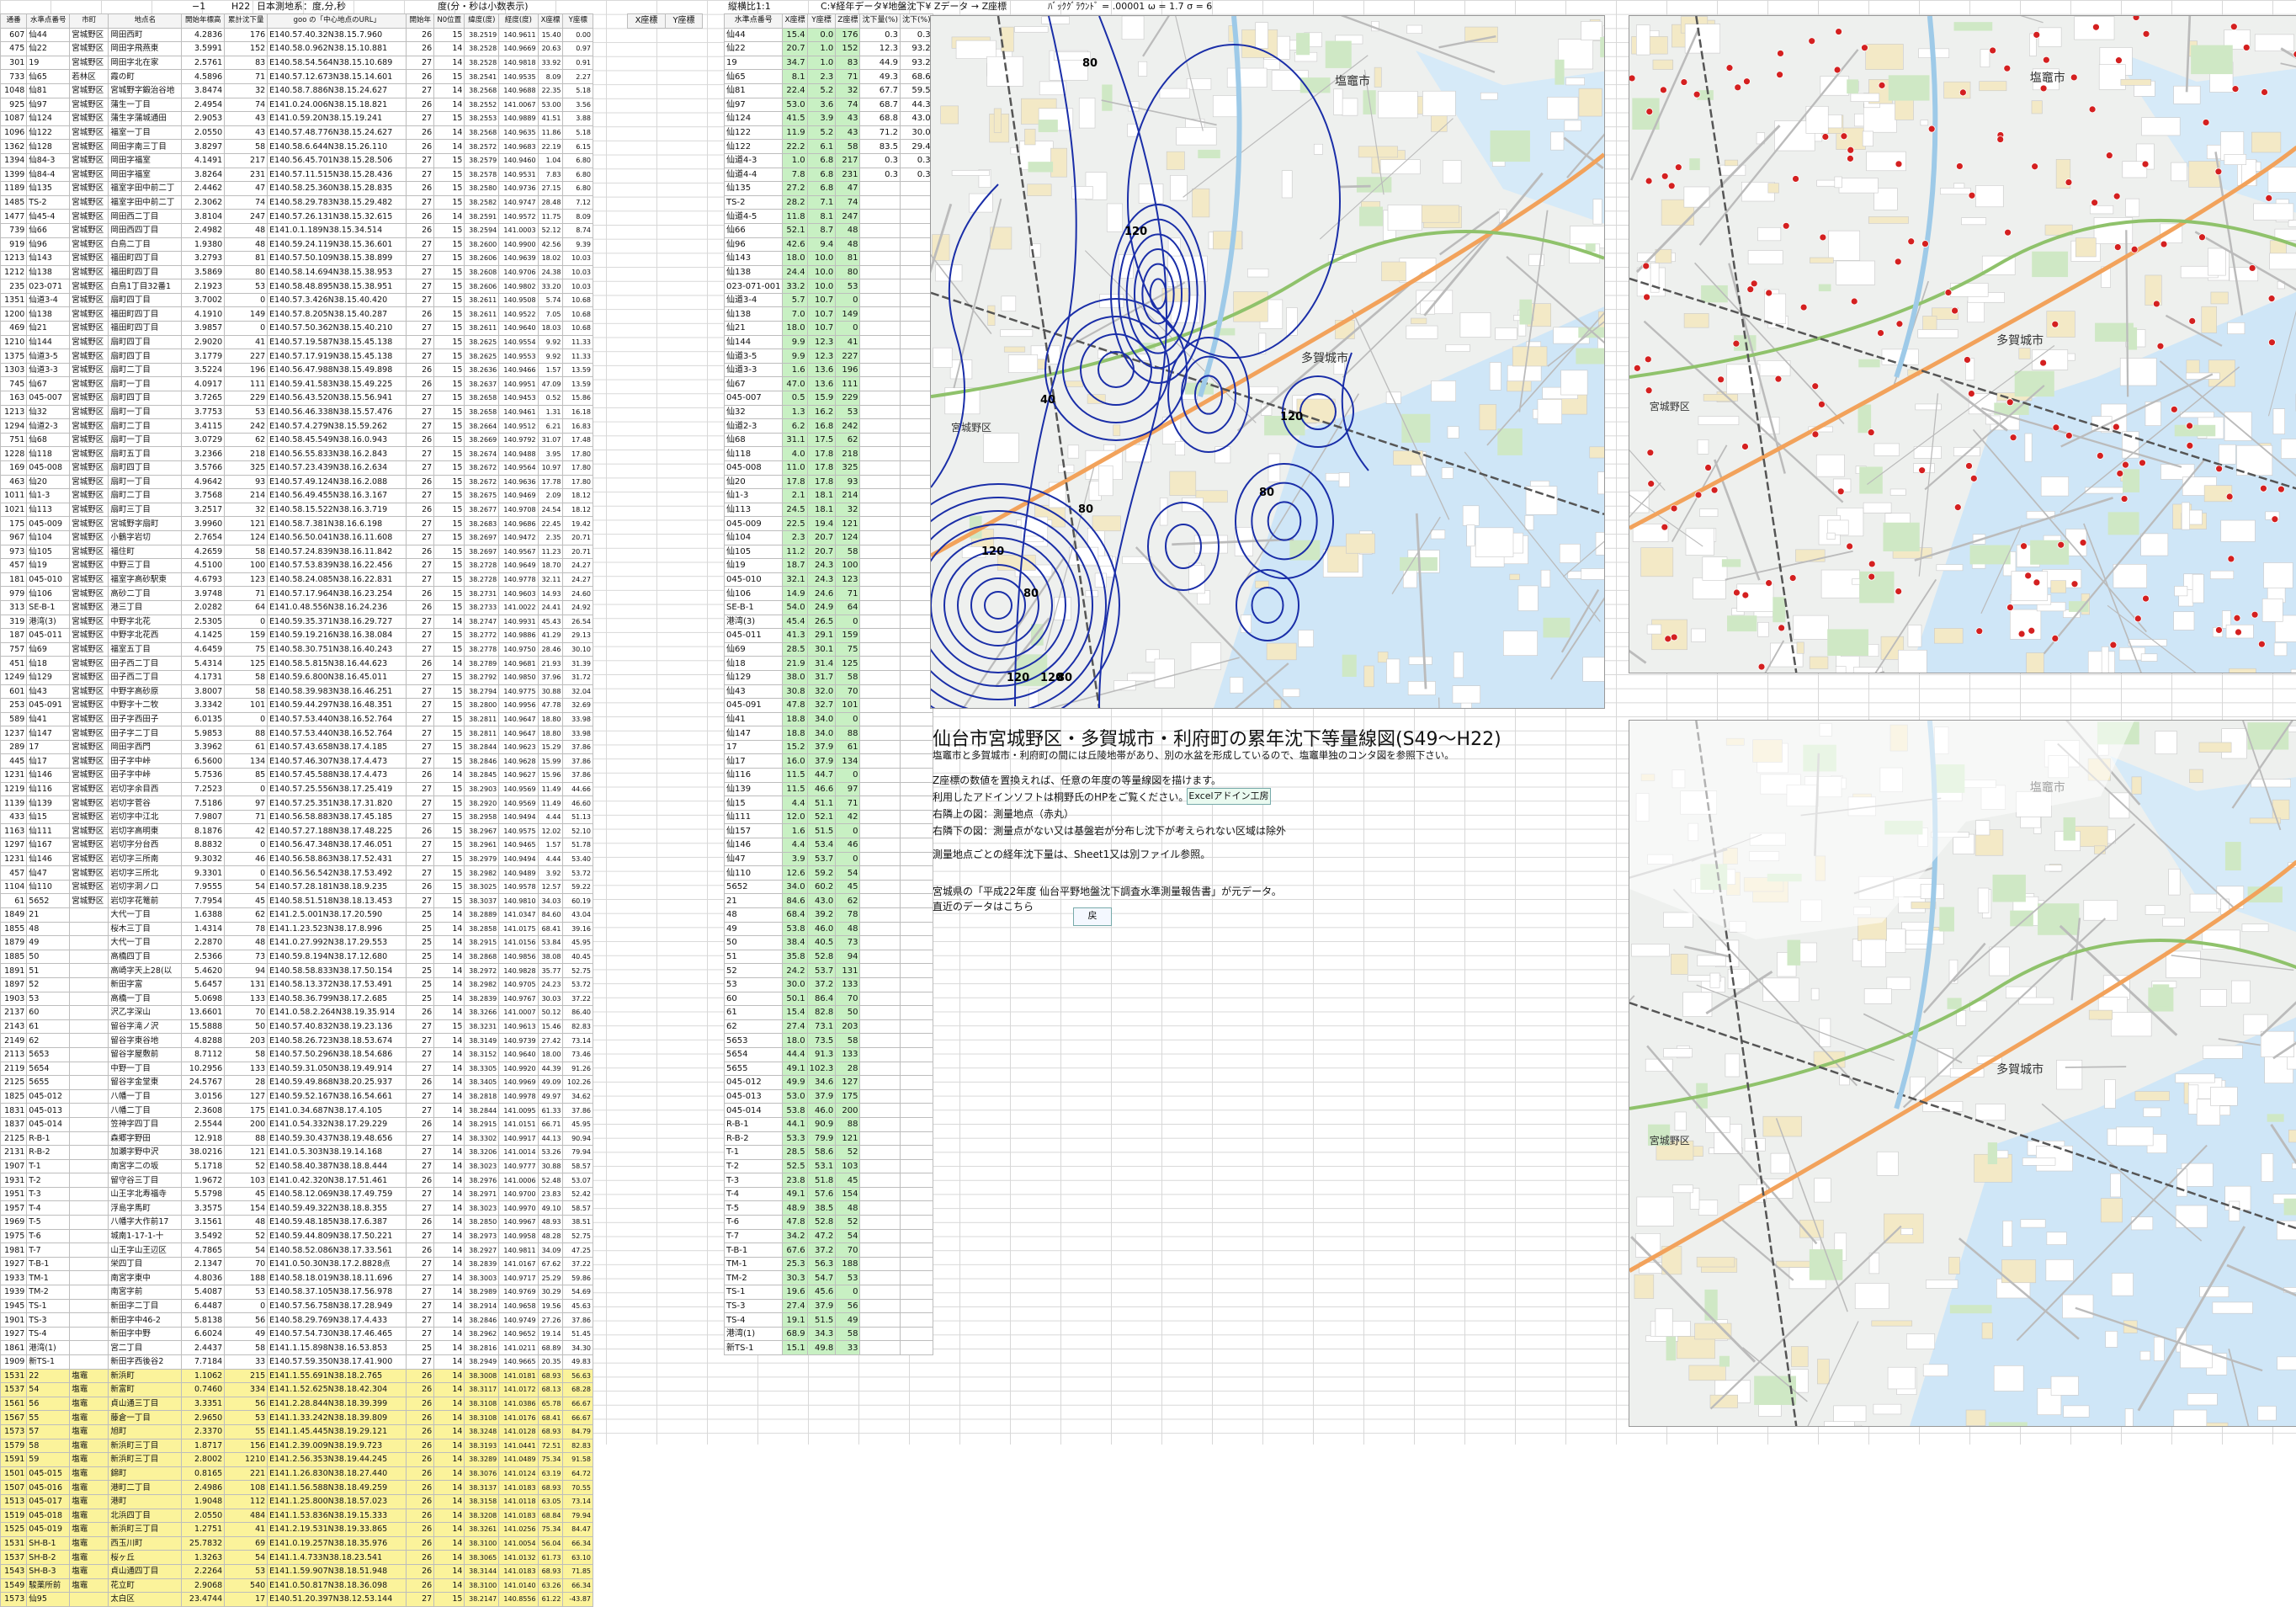 The image size is (2296, 1607). What do you see at coordinates (550, 1502) in the screenshot?
I see `table-cell: 63.05` at bounding box center [550, 1502].